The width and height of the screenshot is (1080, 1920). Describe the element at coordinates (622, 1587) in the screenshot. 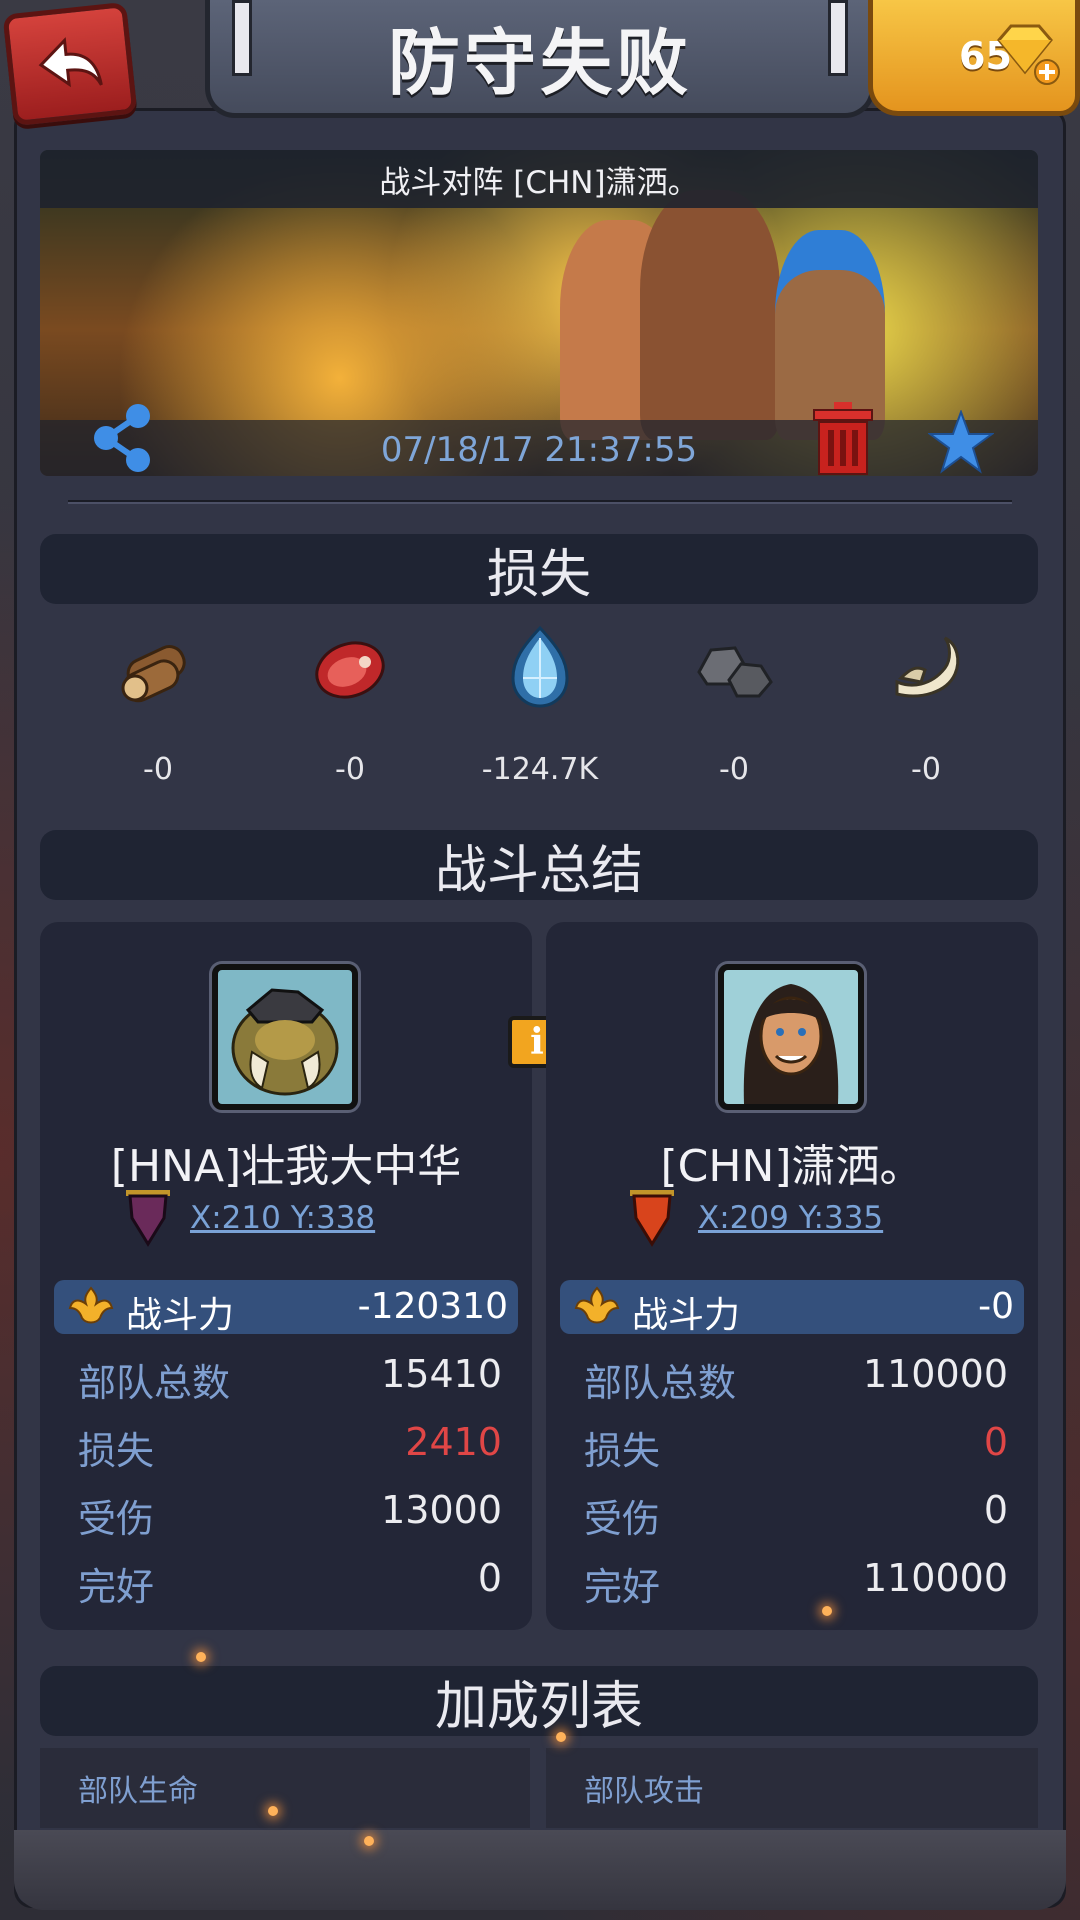

I see `defender-intact-label: 完好` at that location.